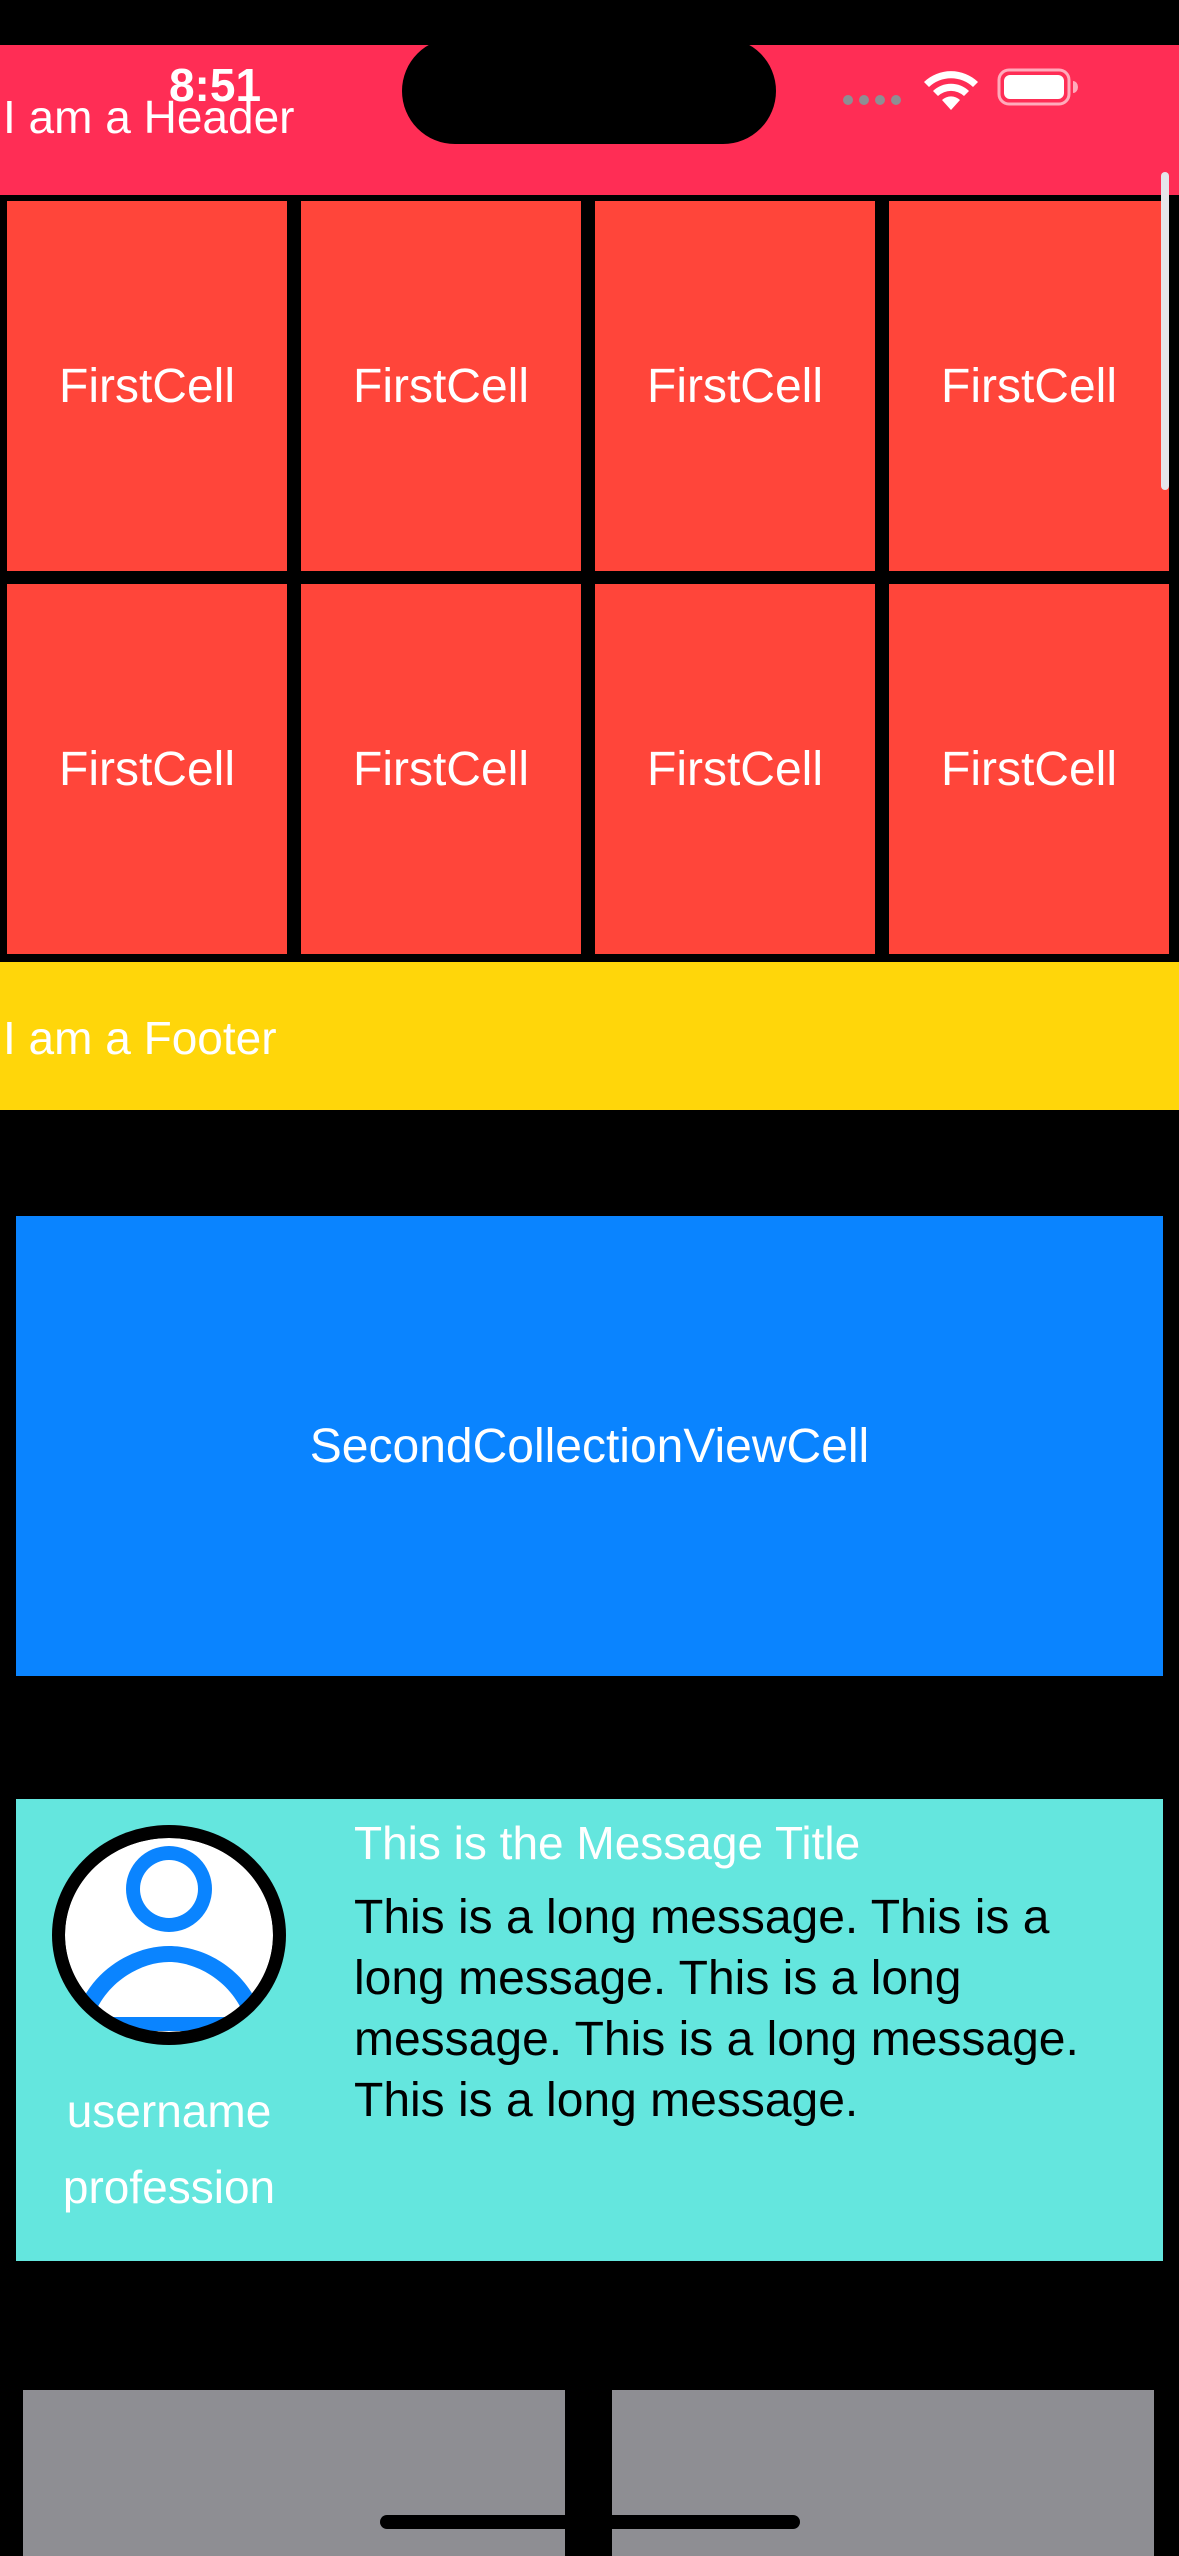 This screenshot has width=1179, height=2556. What do you see at coordinates (215, 85) in the screenshot?
I see `status-time: 8:51` at bounding box center [215, 85].